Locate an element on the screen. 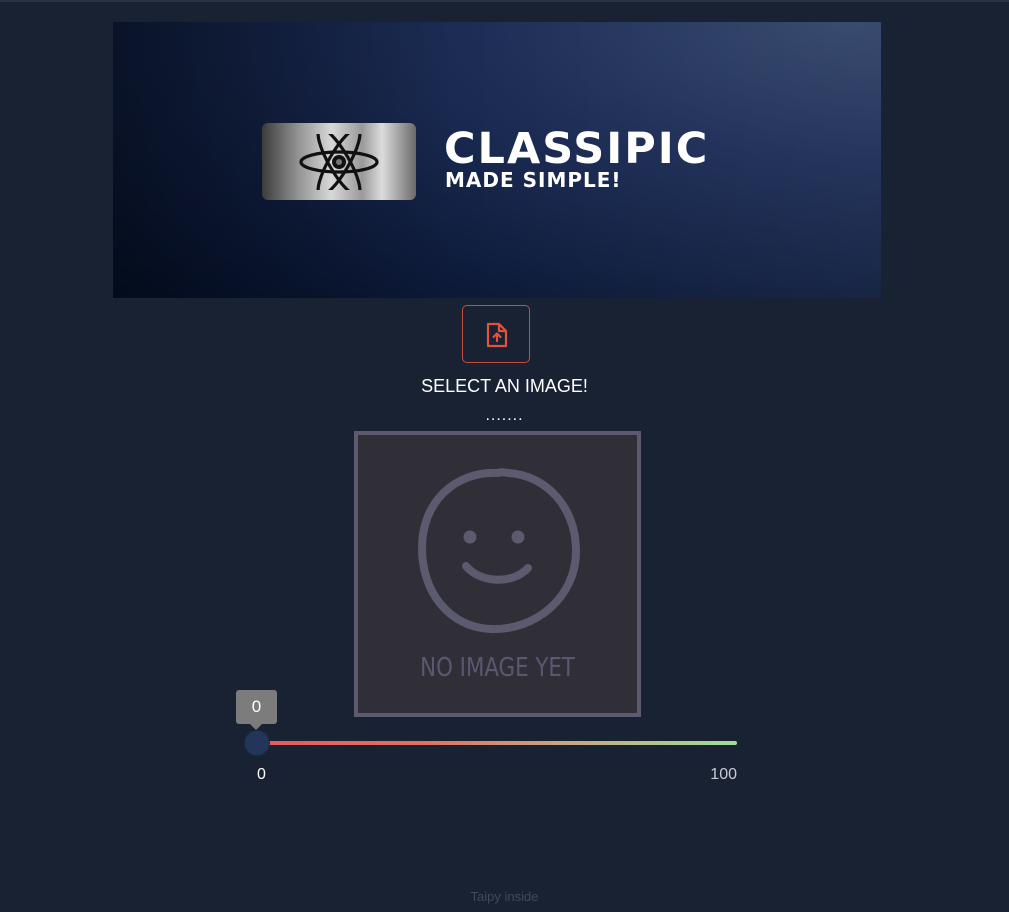 This screenshot has height=912, width=1009. slider-track is located at coordinates (497, 743).